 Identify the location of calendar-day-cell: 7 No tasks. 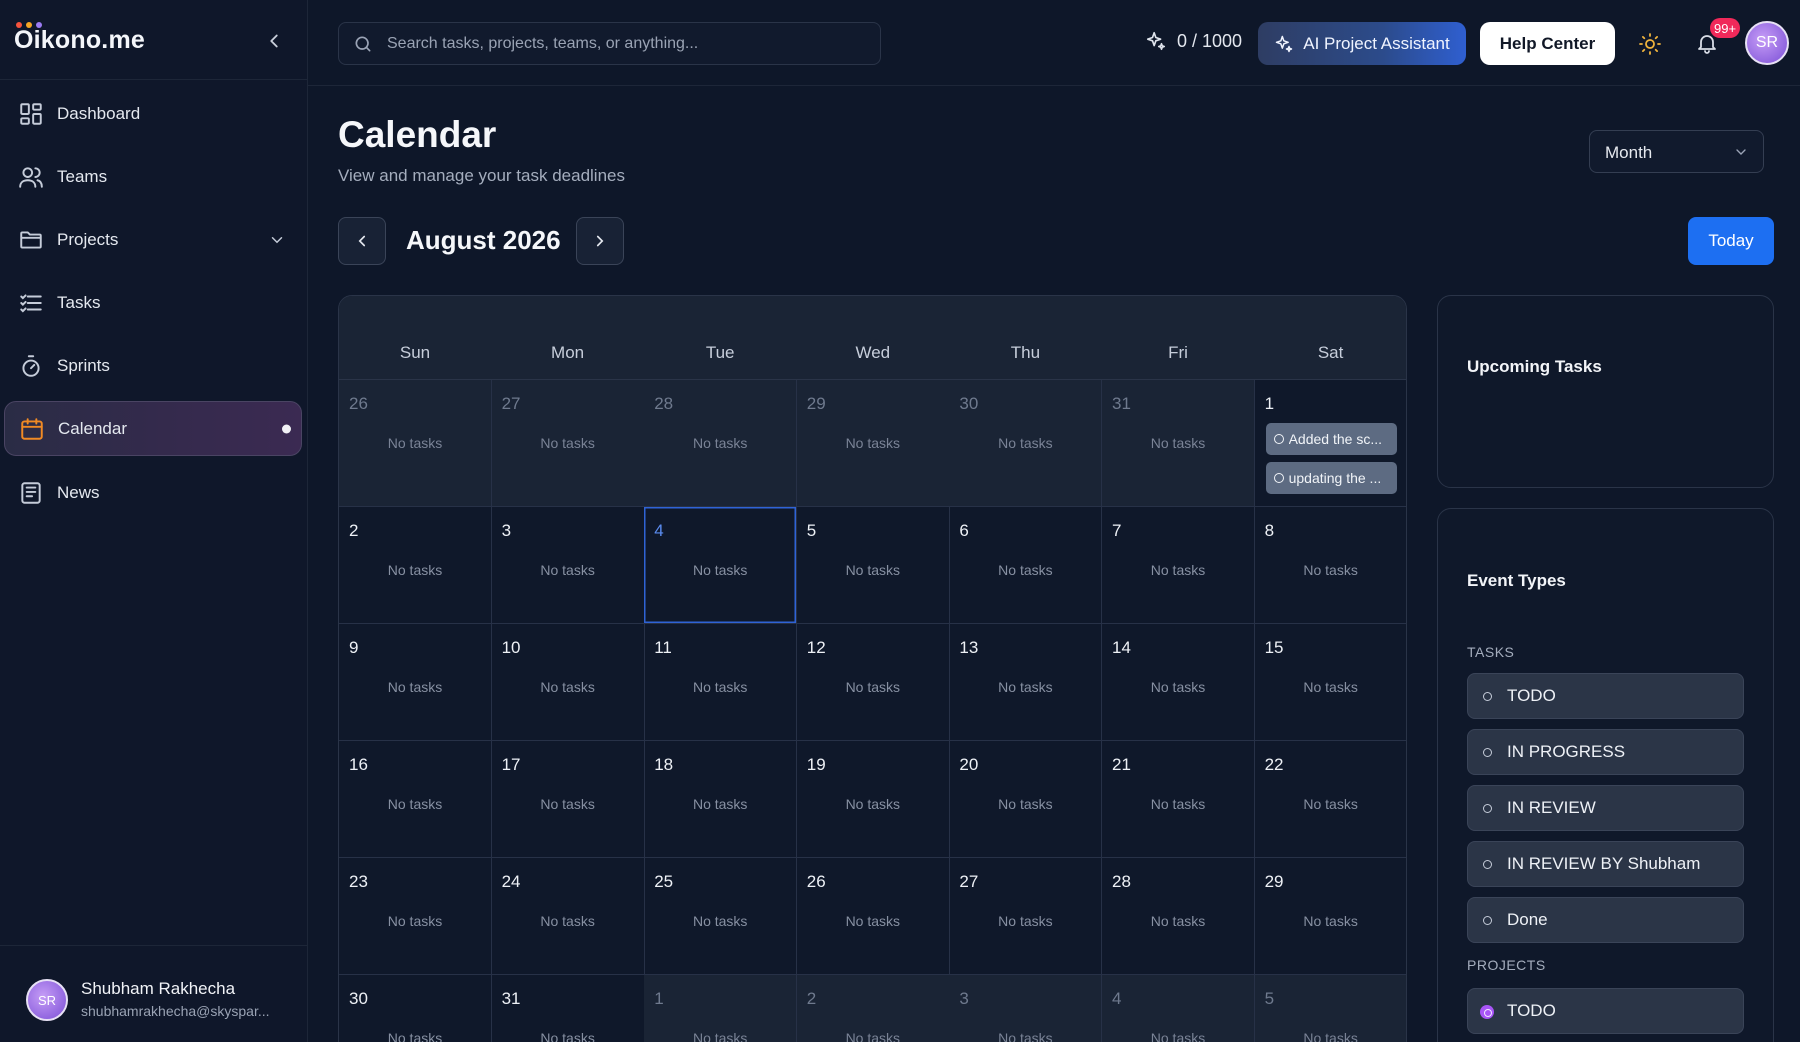
(1178, 565).